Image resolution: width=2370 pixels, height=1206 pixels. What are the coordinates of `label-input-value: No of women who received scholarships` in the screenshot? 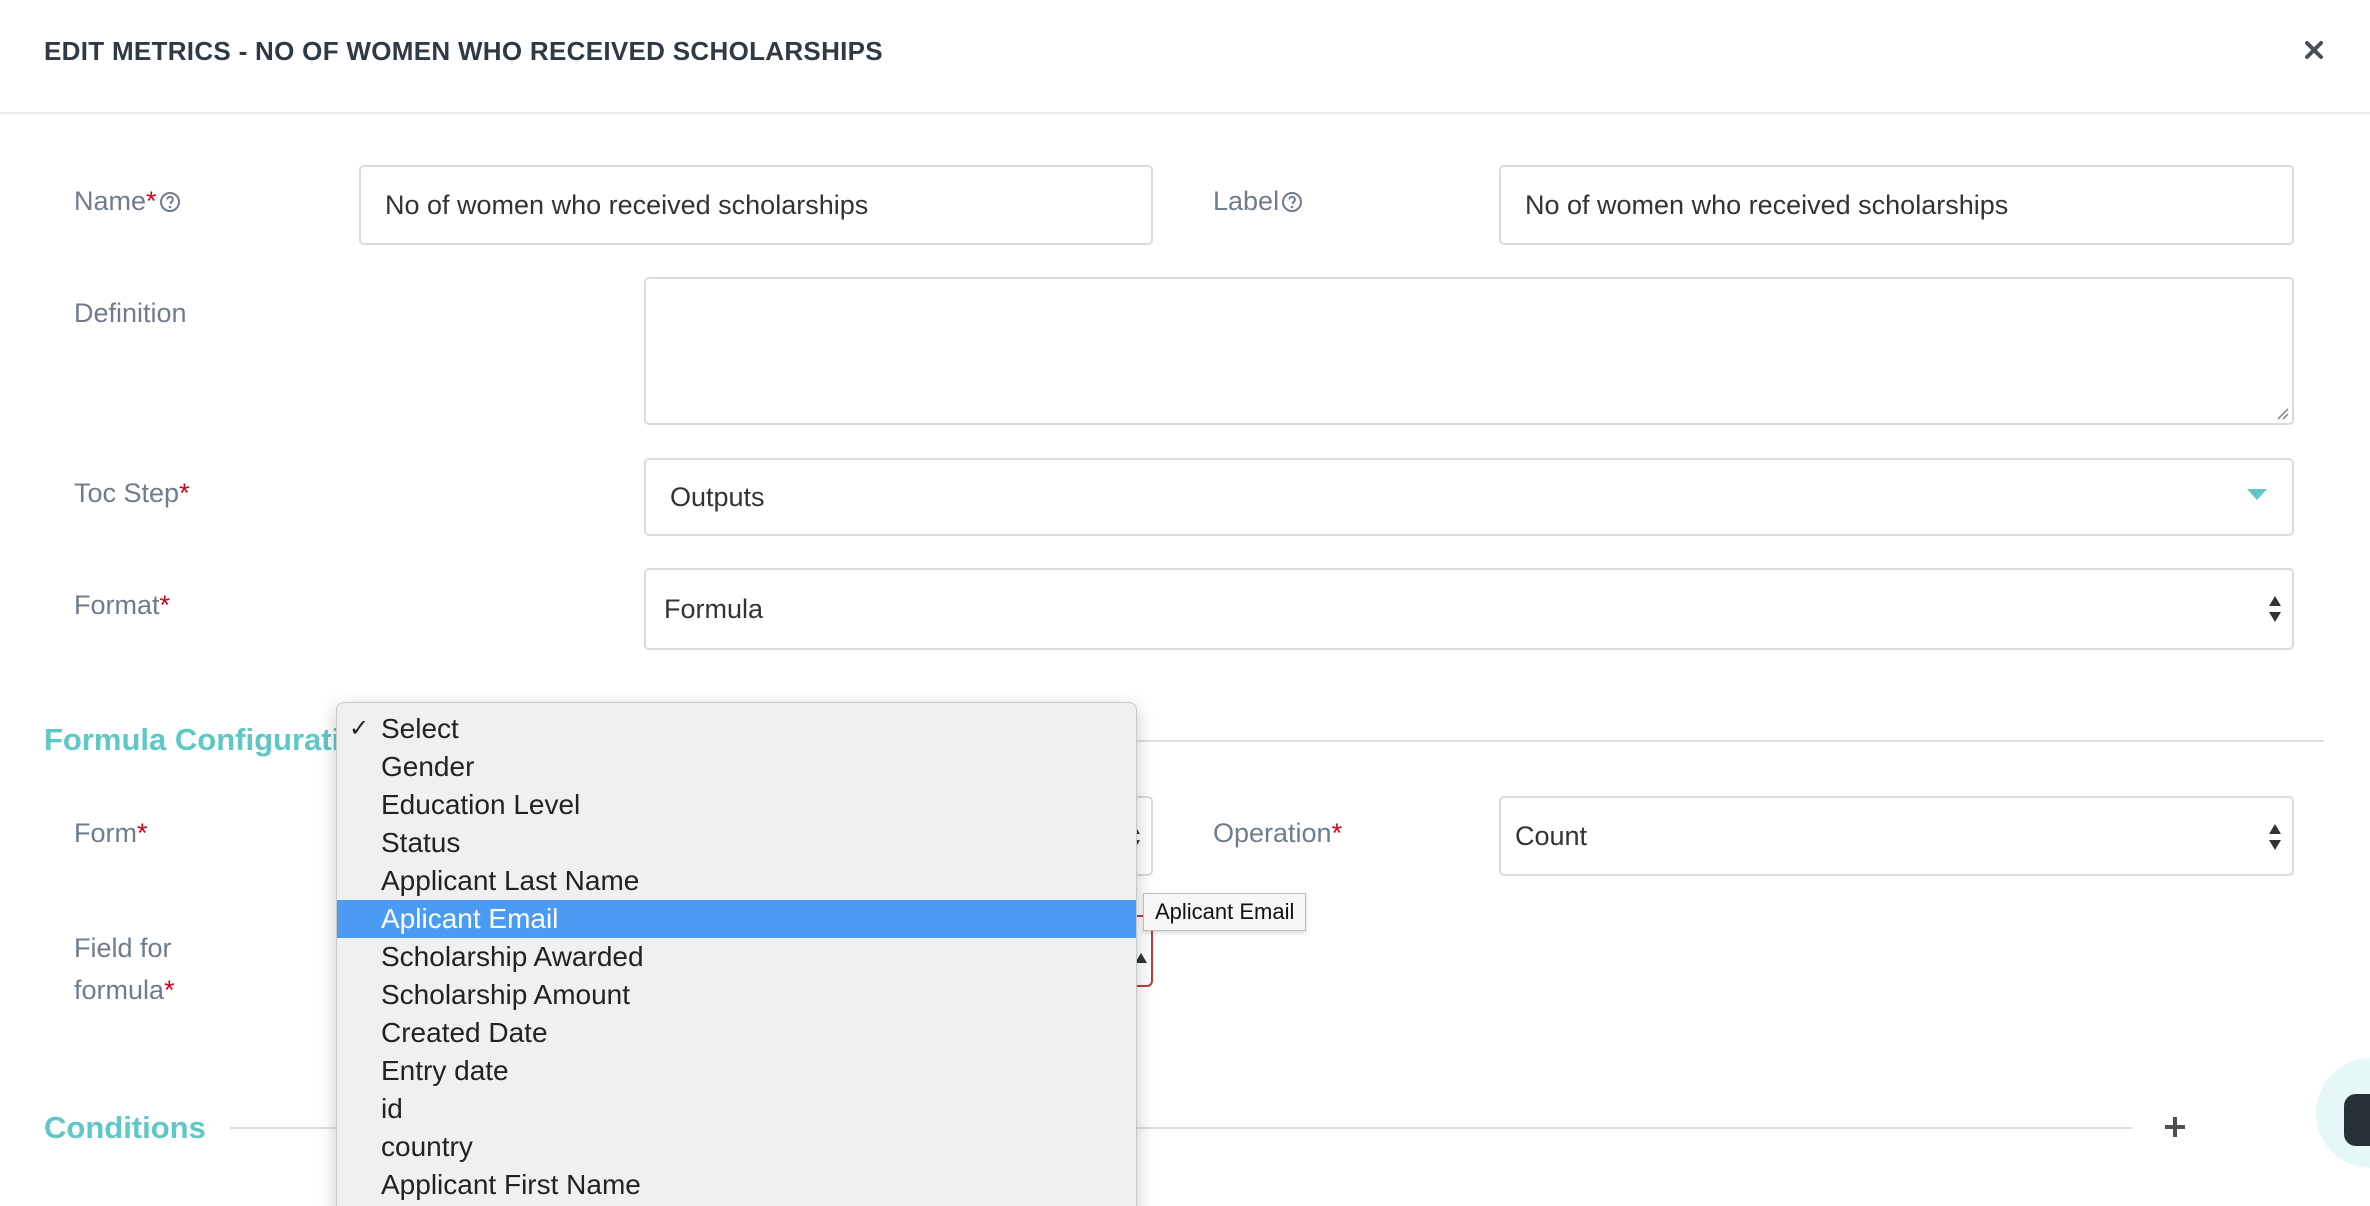 It's located at (1767, 204).